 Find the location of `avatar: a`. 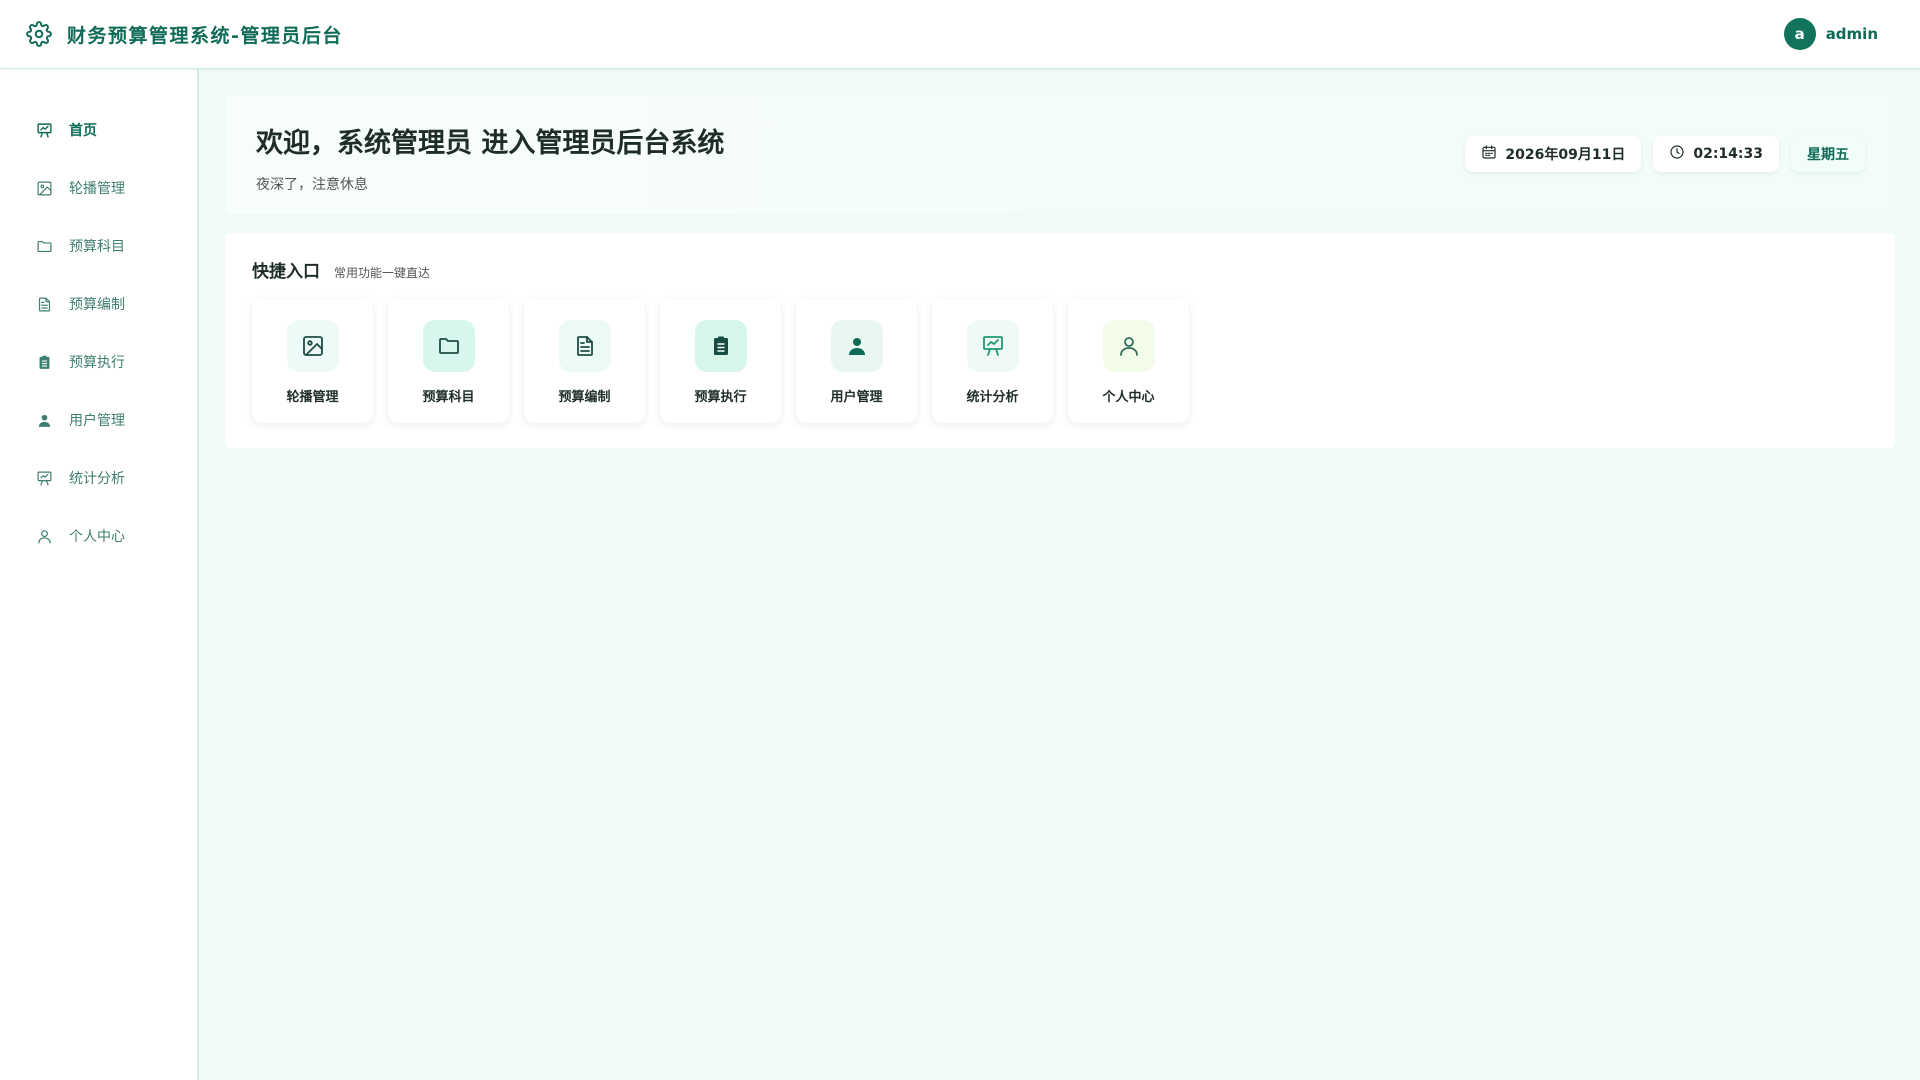

avatar: a is located at coordinates (1799, 34).